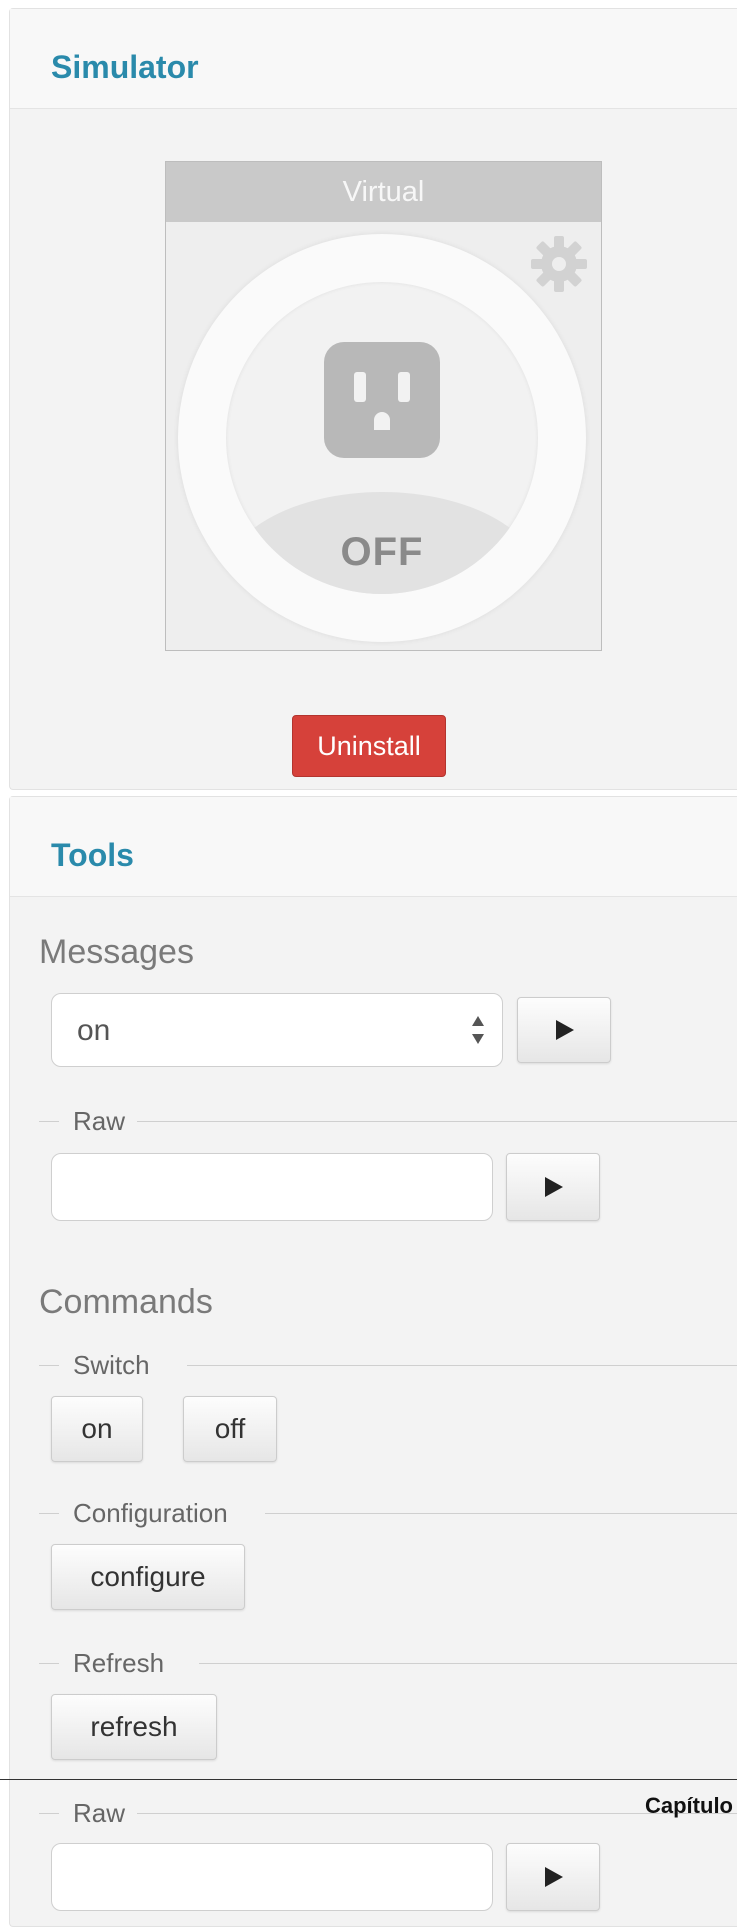  I want to click on tools-title: Tools, so click(92, 855).